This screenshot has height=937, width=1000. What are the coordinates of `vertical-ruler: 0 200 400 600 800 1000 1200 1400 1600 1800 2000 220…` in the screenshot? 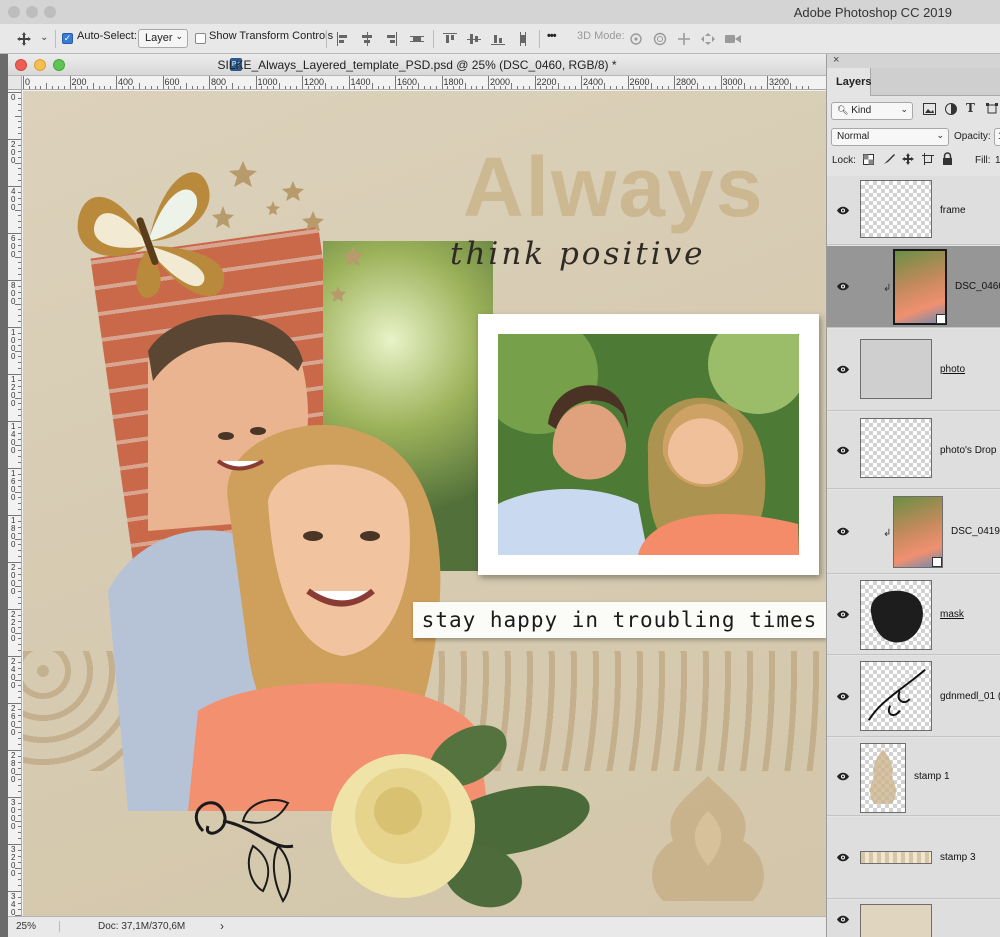 It's located at (15, 503).